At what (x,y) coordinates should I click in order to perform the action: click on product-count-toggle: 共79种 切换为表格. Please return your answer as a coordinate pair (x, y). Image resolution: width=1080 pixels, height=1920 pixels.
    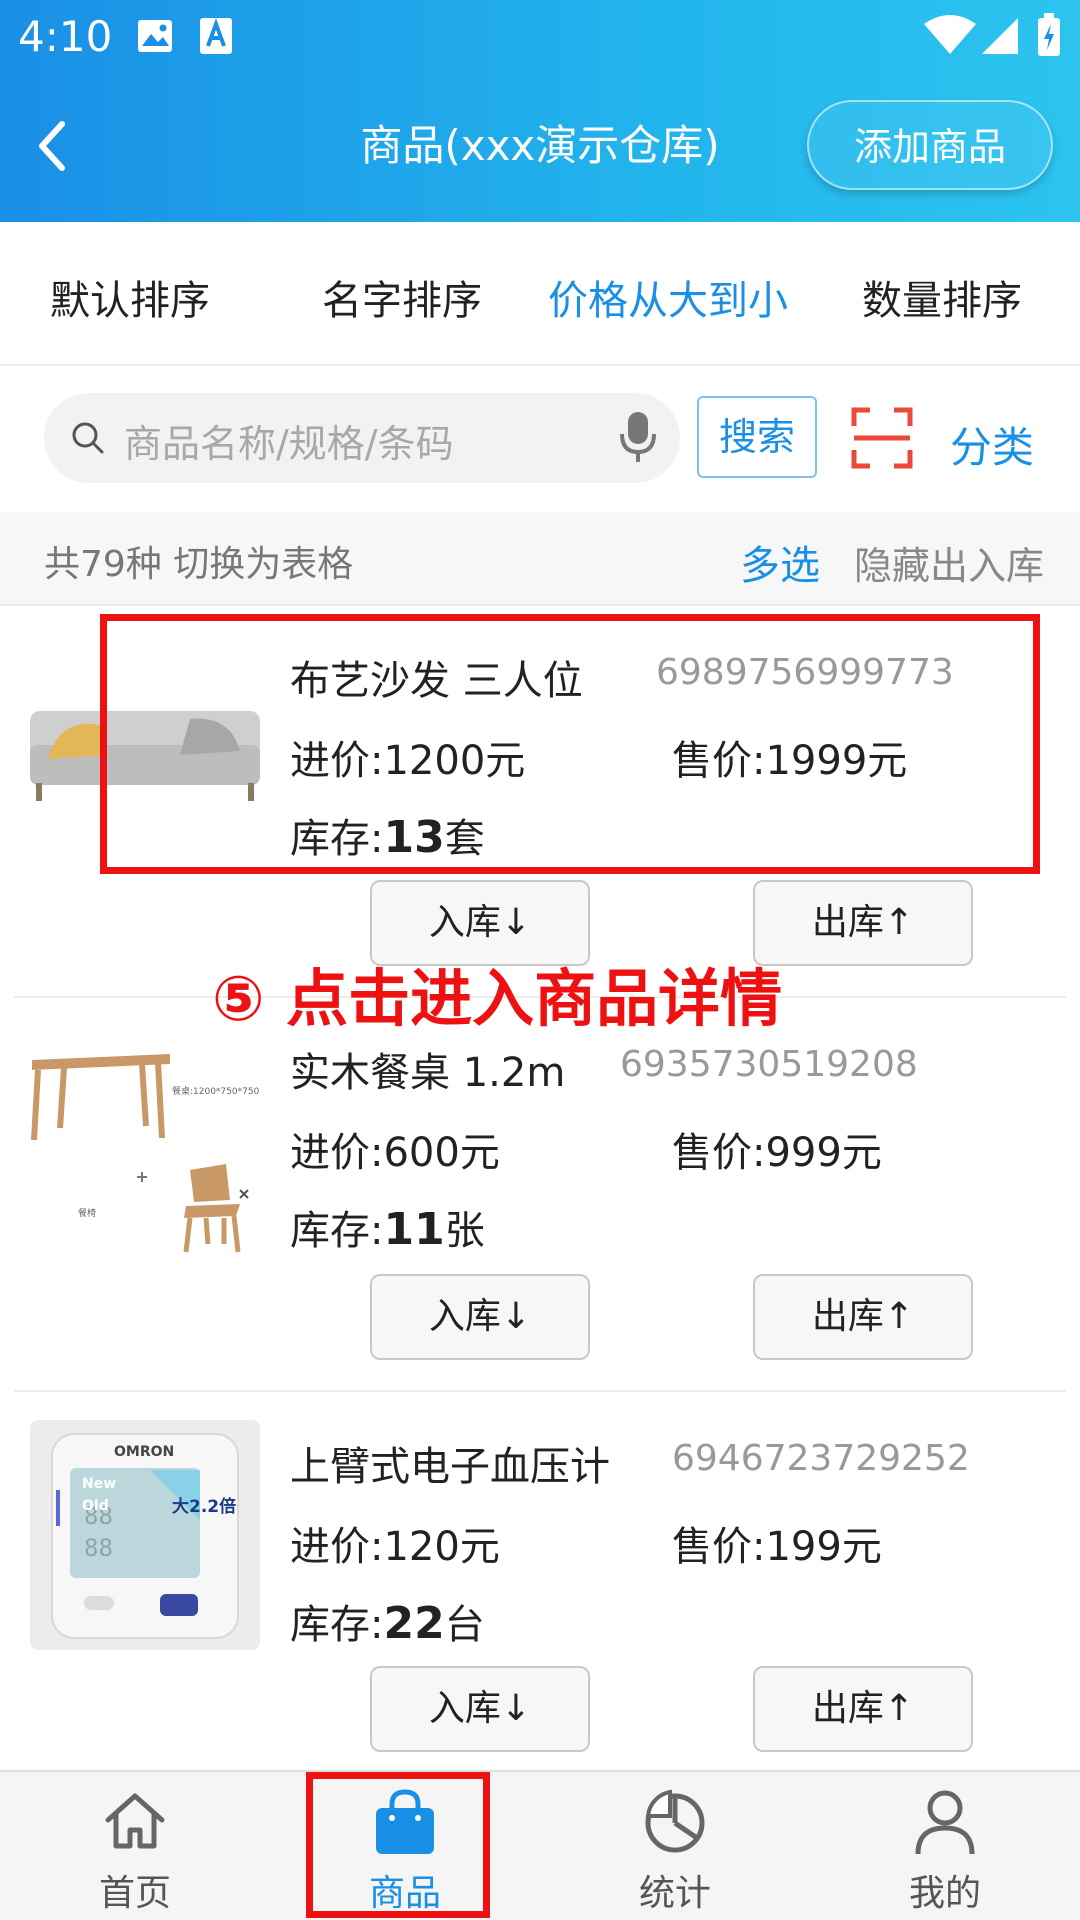
    Looking at the image, I should click on (198, 561).